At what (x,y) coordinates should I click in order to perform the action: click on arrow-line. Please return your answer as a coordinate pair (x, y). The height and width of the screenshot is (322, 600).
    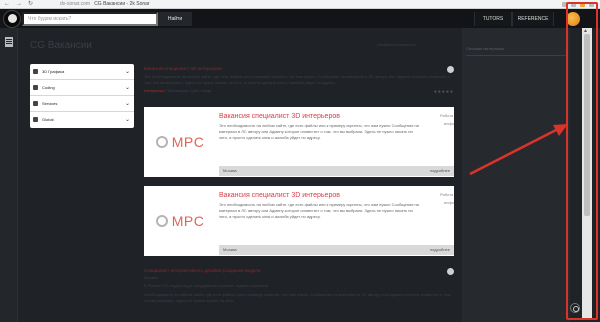
    Looking at the image, I should click on (515, 151).